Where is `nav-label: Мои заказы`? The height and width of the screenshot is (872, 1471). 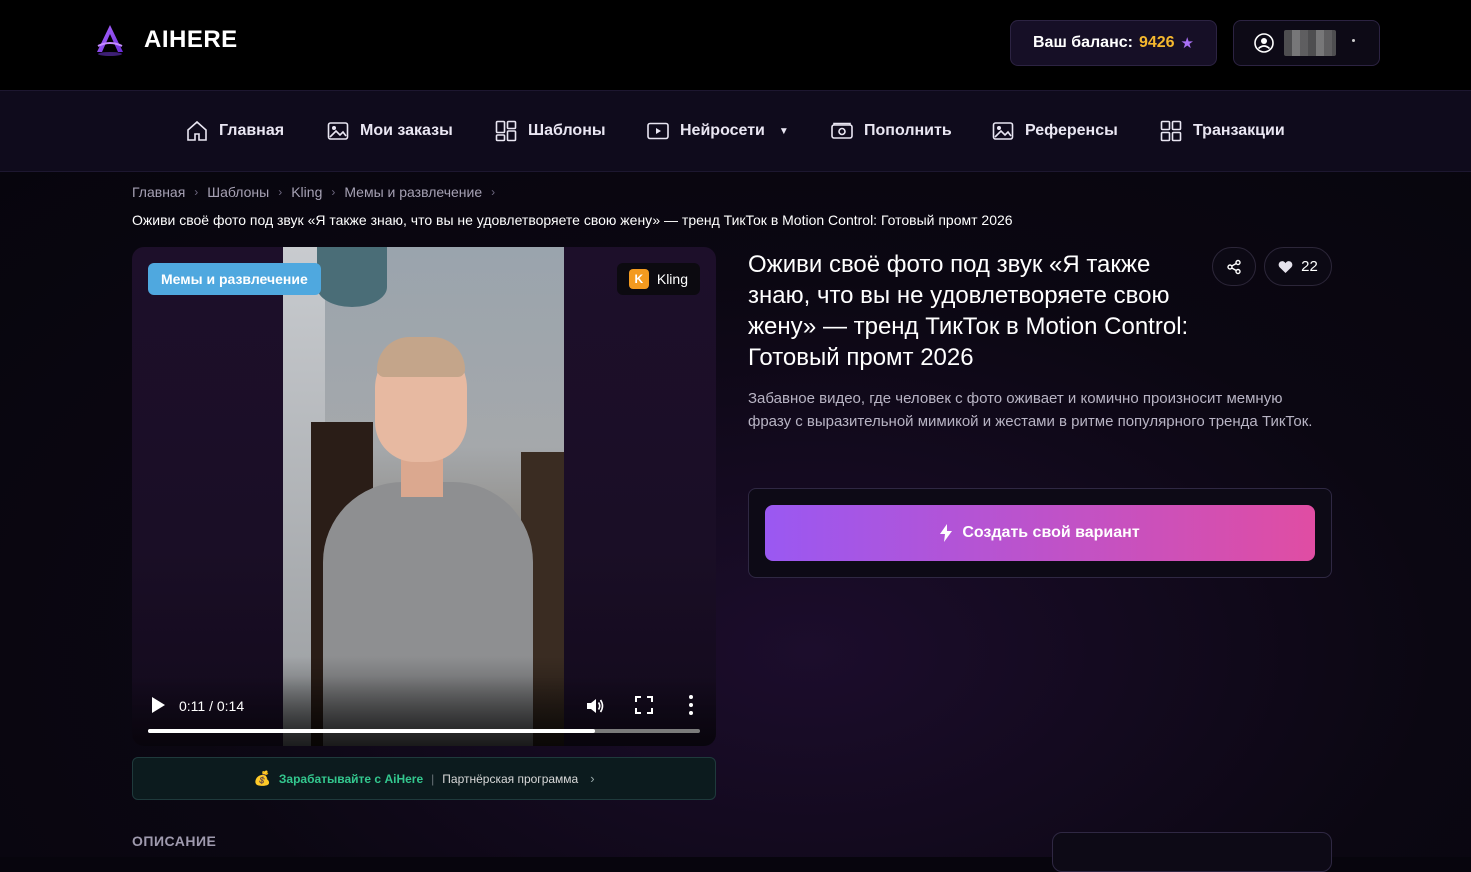
nav-label: Мои заказы is located at coordinates (406, 130).